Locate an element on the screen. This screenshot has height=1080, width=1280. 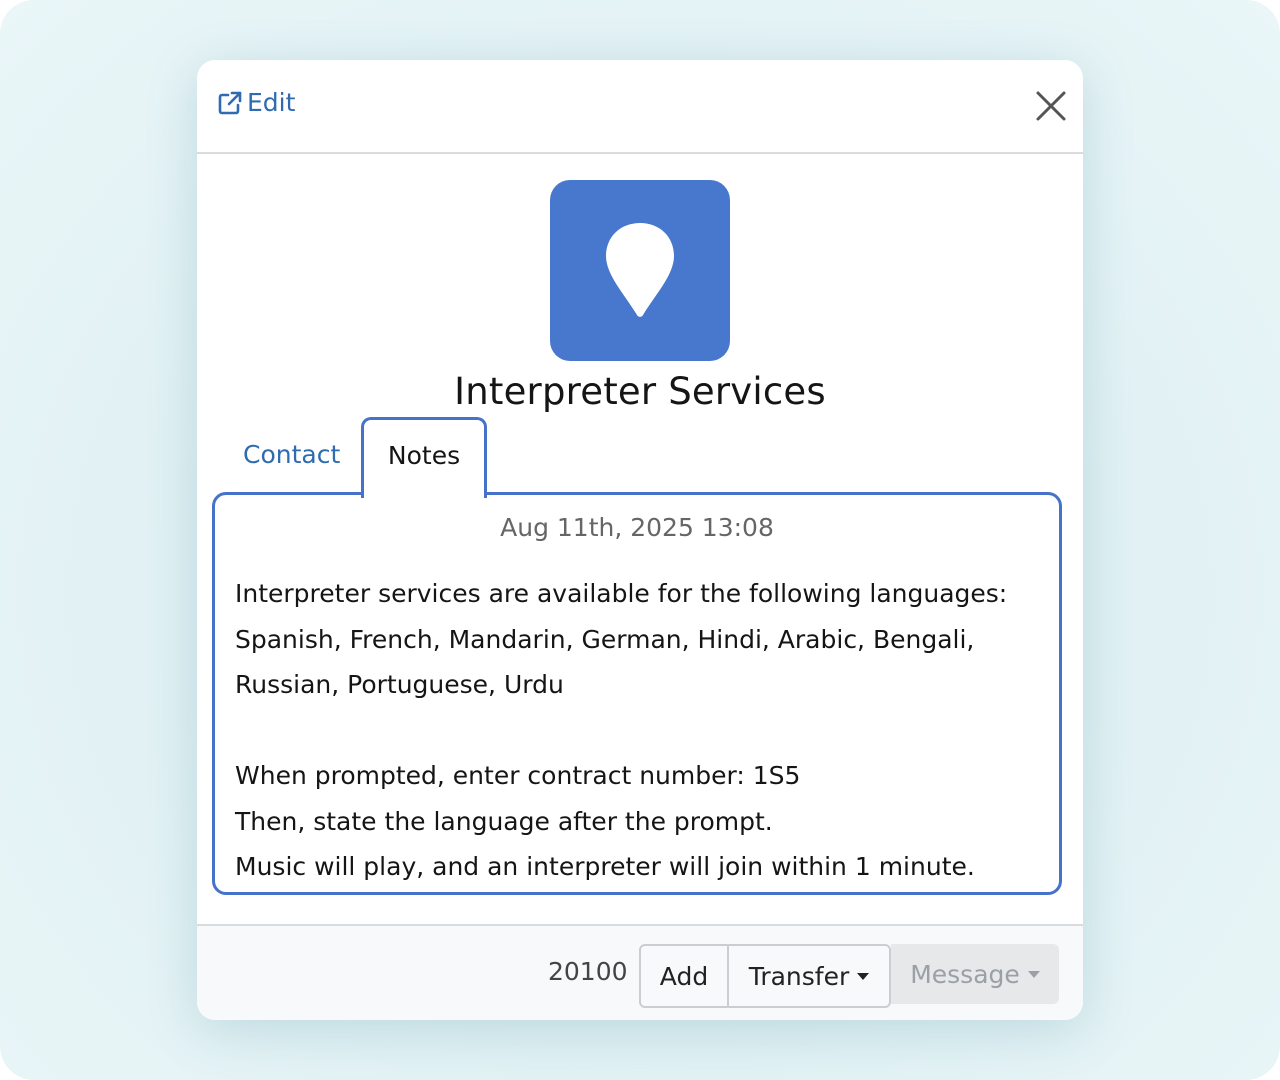
contact-name: Interpreter Services is located at coordinates (640, 391).